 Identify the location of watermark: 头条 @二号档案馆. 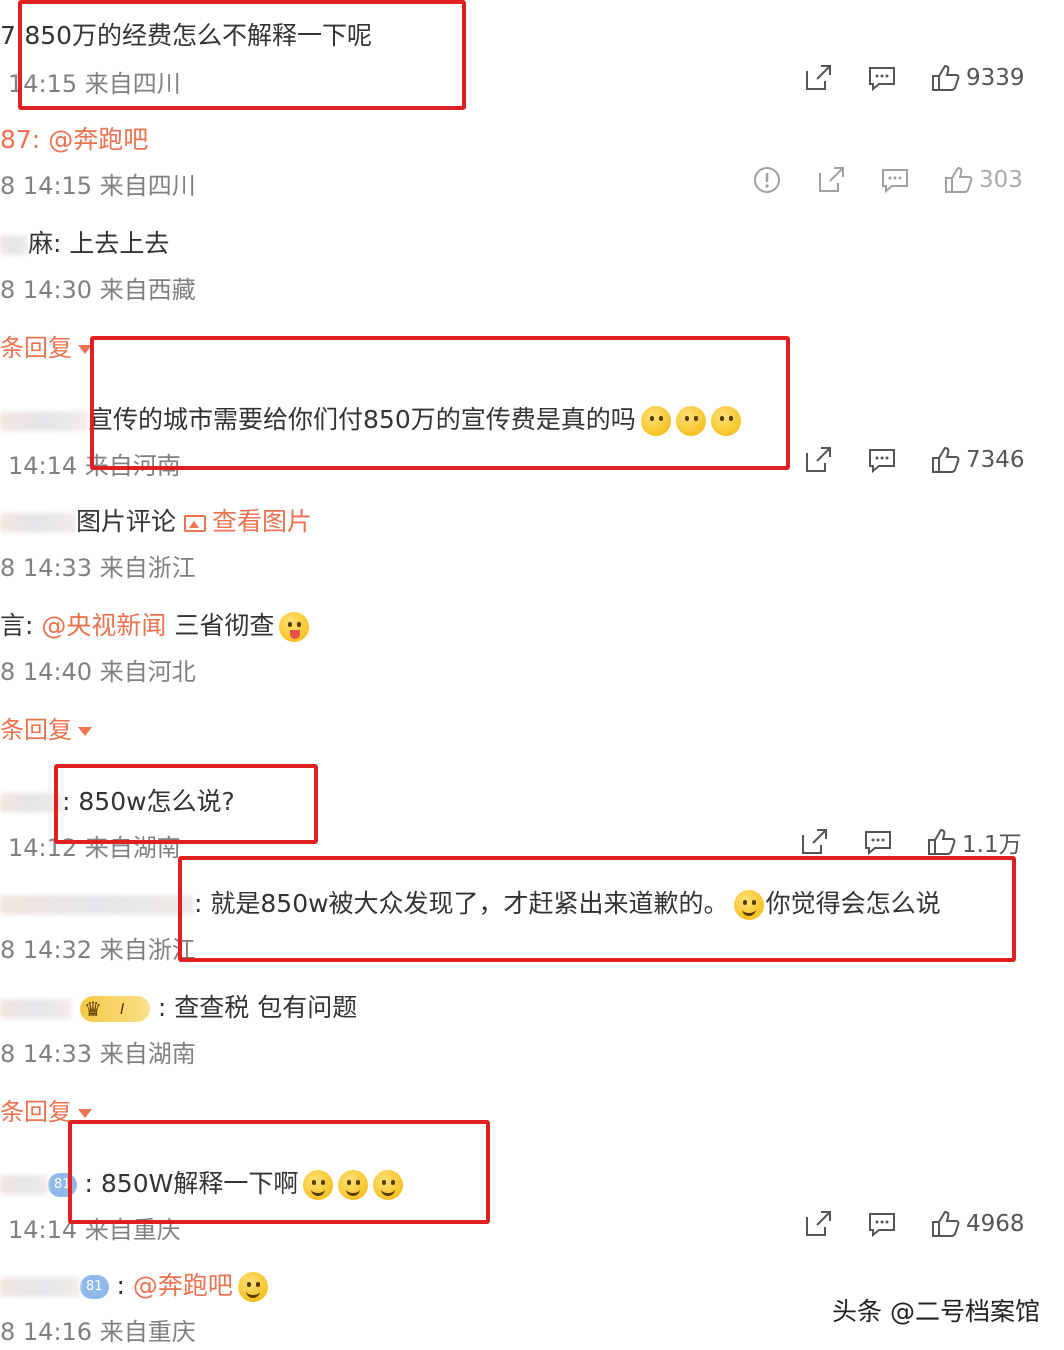
(936, 1311).